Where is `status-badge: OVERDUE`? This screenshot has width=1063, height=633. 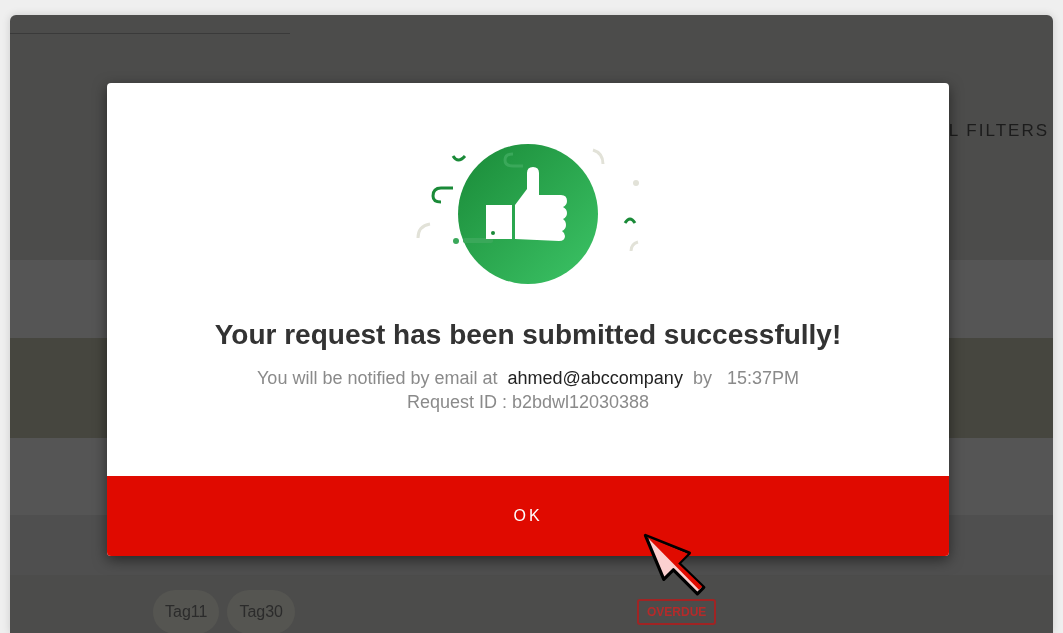
status-badge: OVERDUE is located at coordinates (677, 612).